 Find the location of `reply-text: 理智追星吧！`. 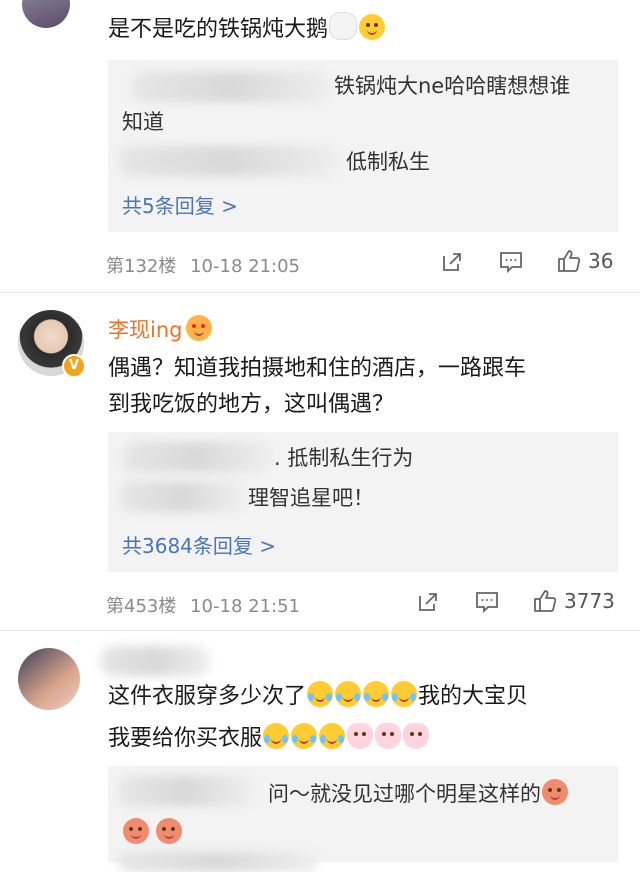

reply-text: 理智追星吧！ is located at coordinates (311, 498).